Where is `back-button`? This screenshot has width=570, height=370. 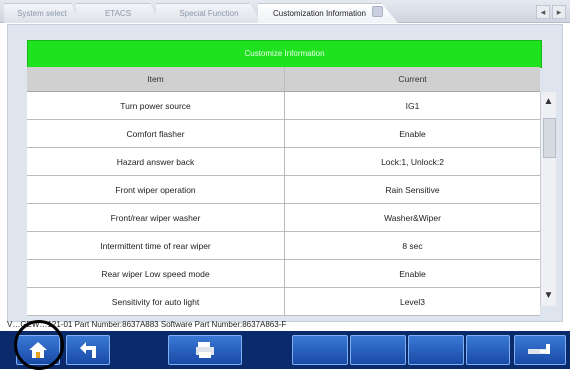
back-button is located at coordinates (88, 350).